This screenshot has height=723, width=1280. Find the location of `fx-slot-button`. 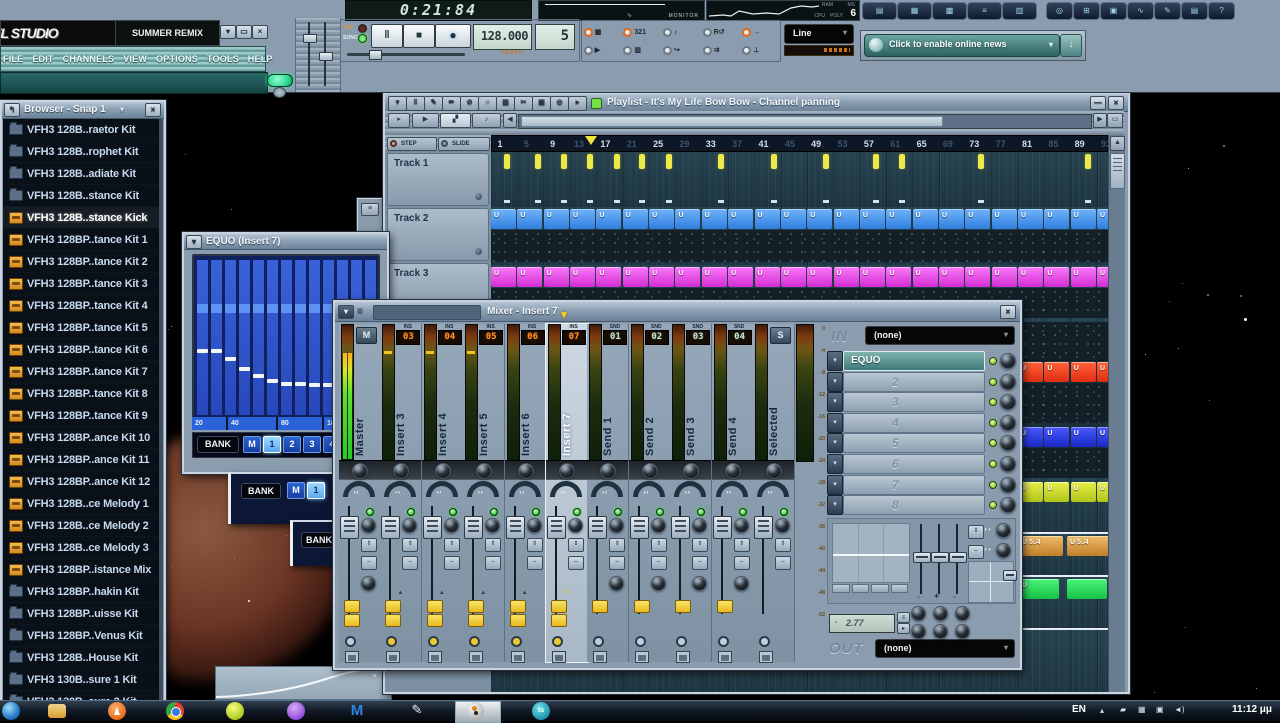

fx-slot-button is located at coordinates (352, 606).